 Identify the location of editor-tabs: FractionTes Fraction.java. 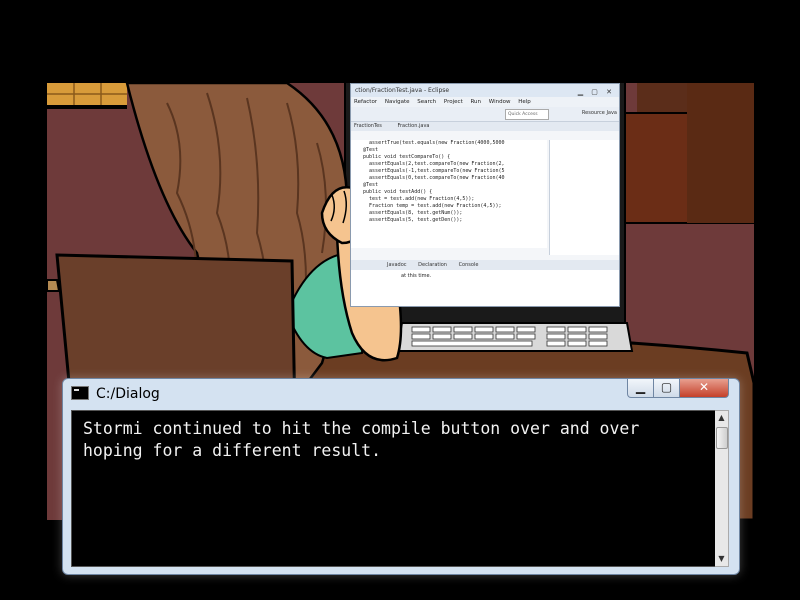
(485, 126).